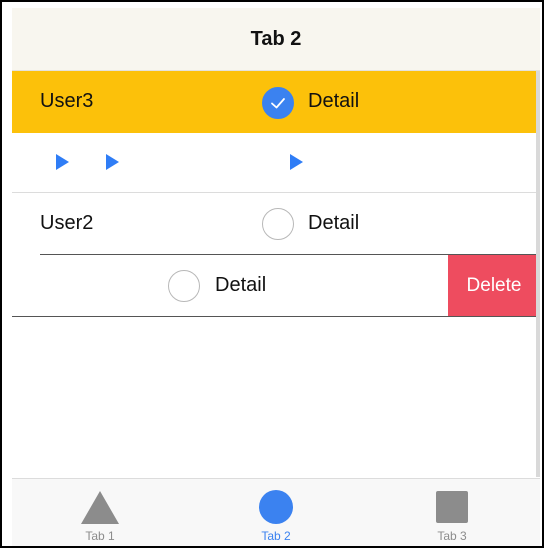 Image resolution: width=544 pixels, height=548 pixels. Describe the element at coordinates (100, 536) in the screenshot. I see `tab-label: Tab 1` at that location.